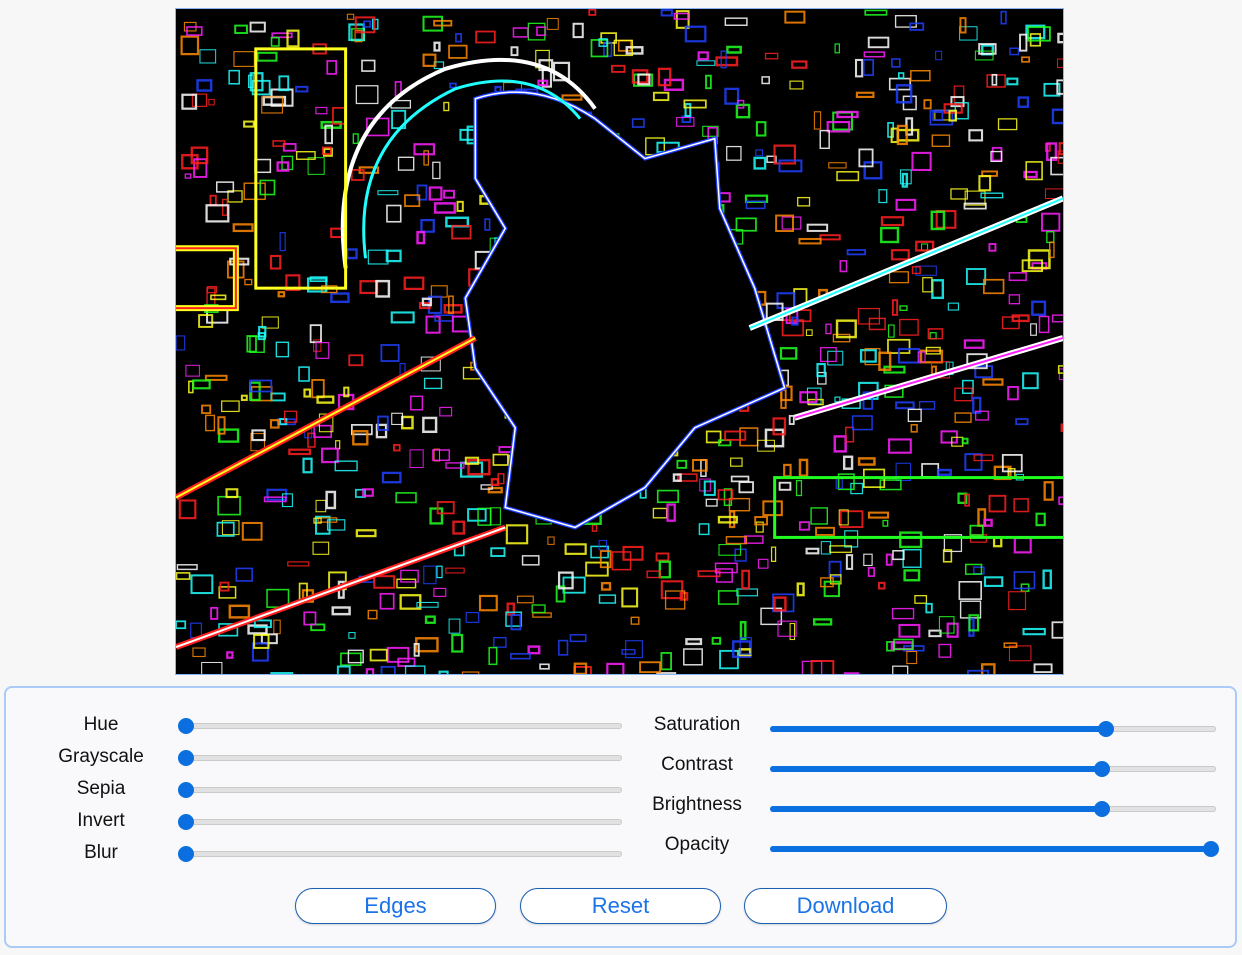 This screenshot has width=1242, height=955. Describe the element at coordinates (620, 906) in the screenshot. I see `reset-button: Reset` at that location.